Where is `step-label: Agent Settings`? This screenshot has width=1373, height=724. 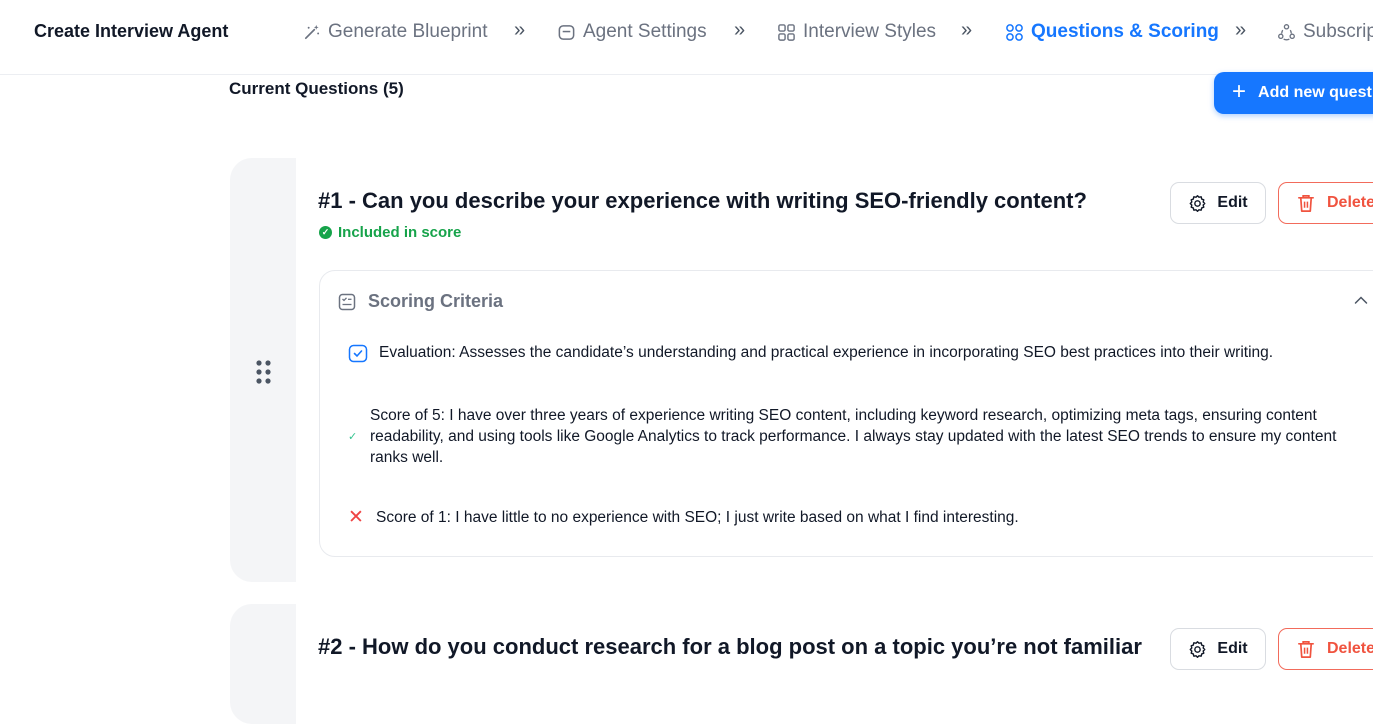
step-label: Agent Settings is located at coordinates (645, 31).